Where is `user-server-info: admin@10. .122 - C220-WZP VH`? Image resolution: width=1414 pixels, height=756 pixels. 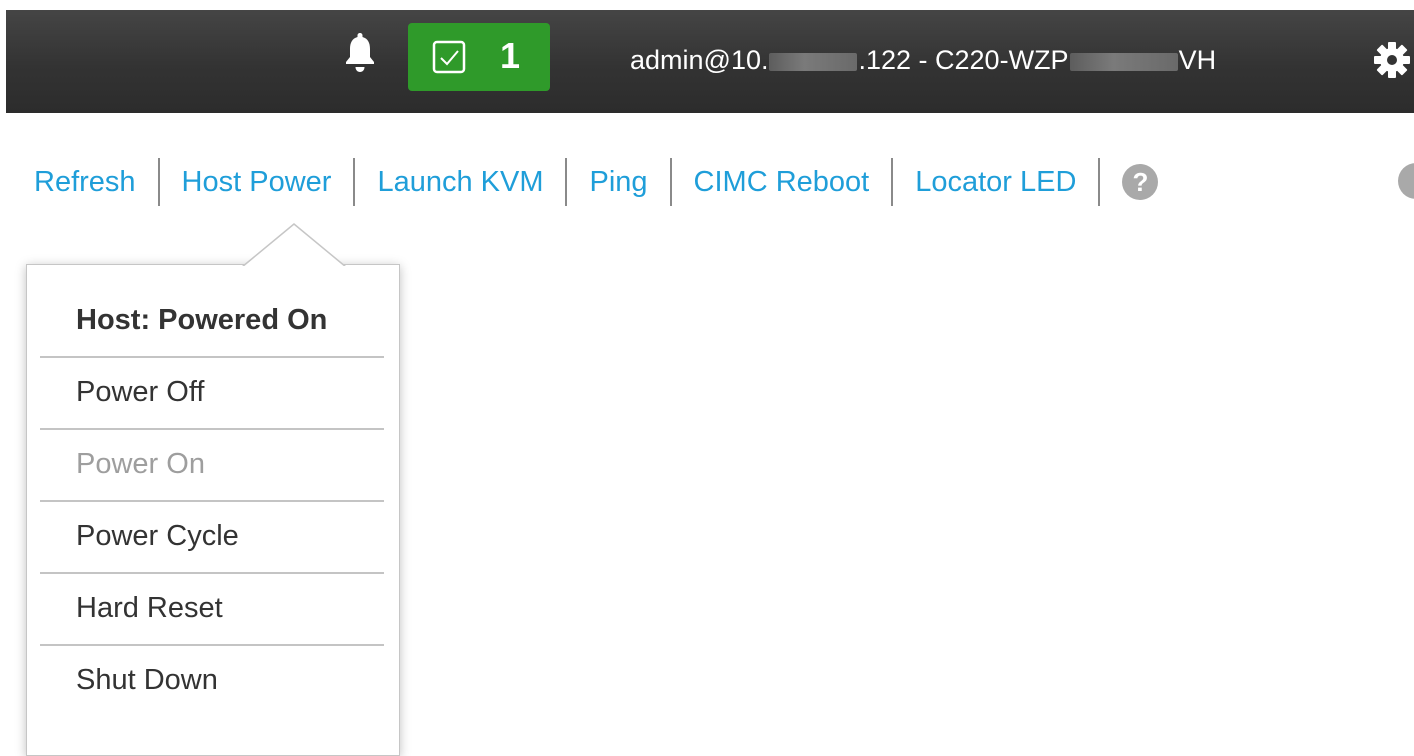
user-server-info: admin@10. .122 - C220-WZP VH is located at coordinates (923, 60).